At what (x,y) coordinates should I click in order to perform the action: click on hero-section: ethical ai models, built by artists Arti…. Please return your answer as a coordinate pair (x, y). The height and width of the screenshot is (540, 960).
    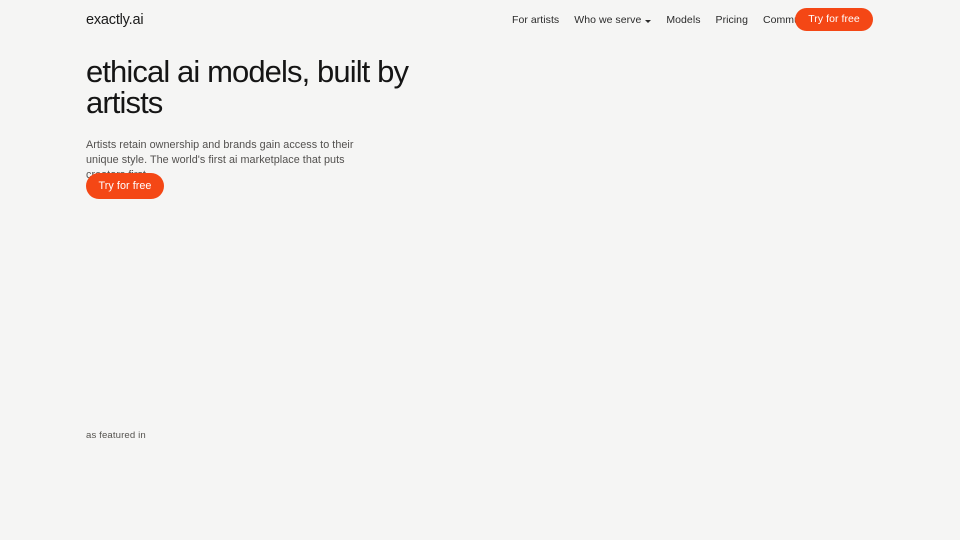
    Looking at the image, I should click on (296, 127).